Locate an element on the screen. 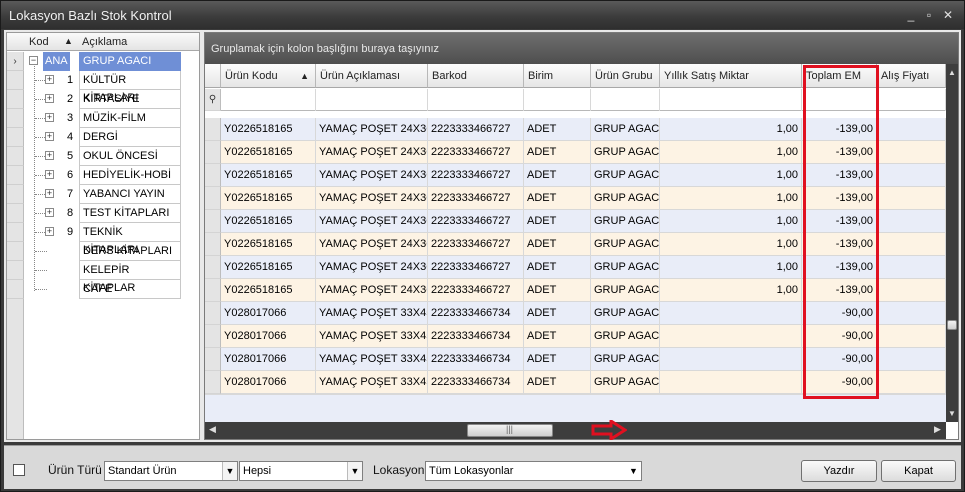 The width and height of the screenshot is (965, 492). tree-header-desc: Açıklama is located at coordinates (104, 42).